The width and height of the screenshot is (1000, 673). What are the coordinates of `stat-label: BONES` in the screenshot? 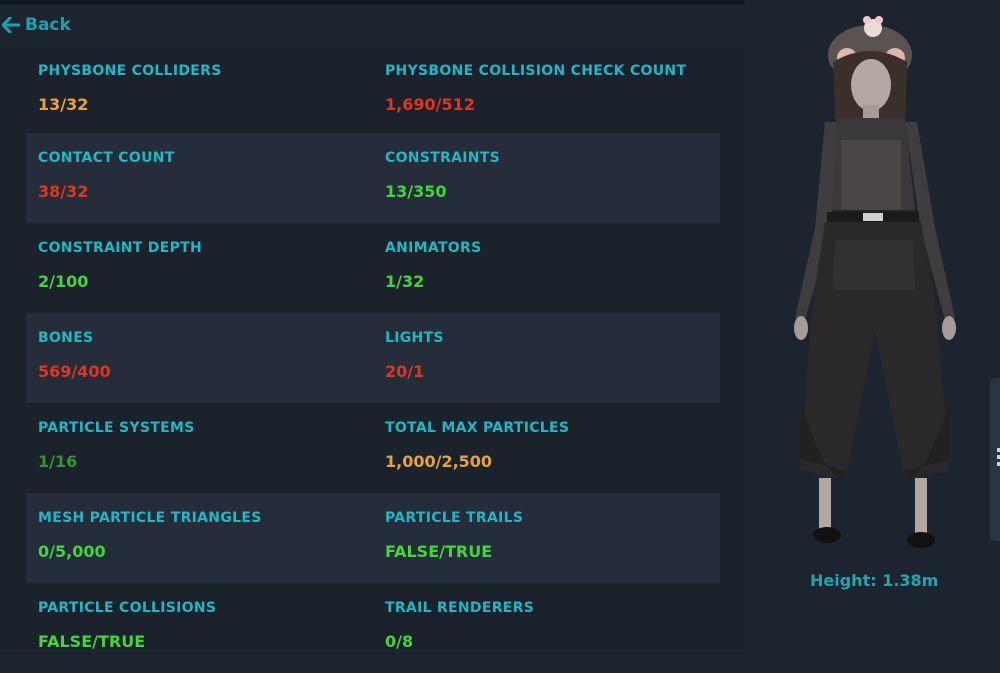 It's located at (66, 338).